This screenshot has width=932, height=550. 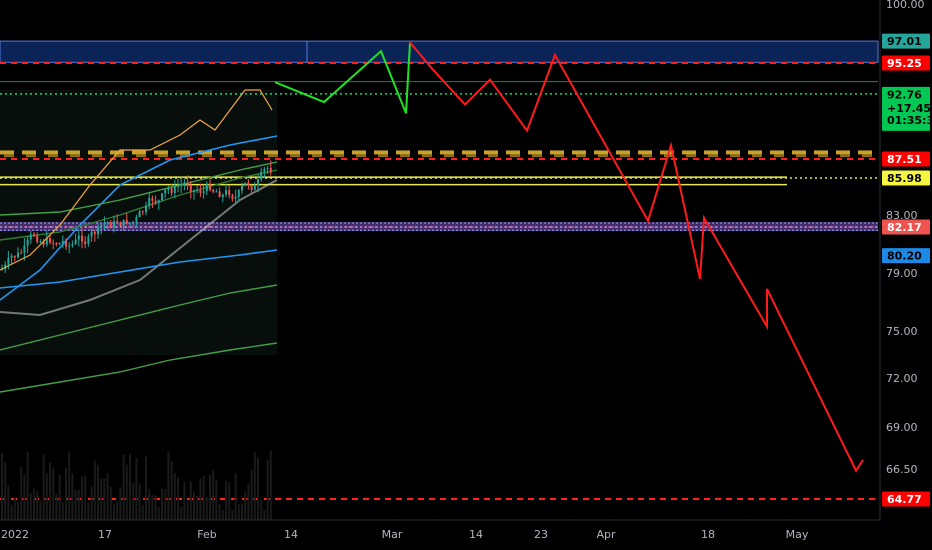 I want to click on x-tick-label: 14, so click(x=291, y=534).